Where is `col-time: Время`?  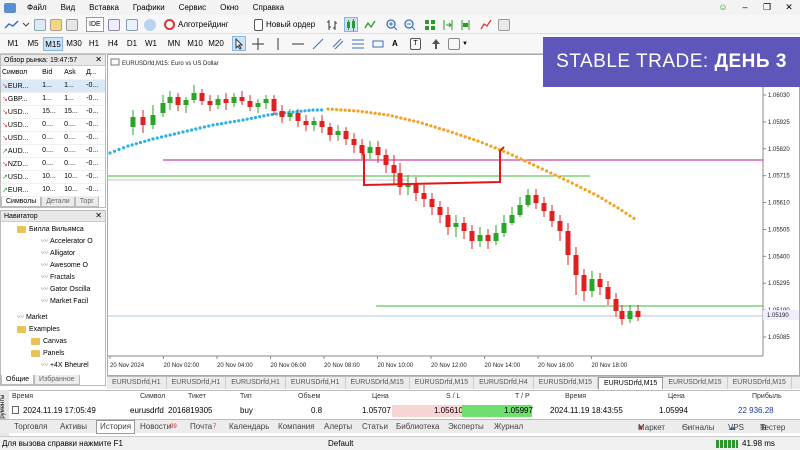
col-time: Время is located at coordinates (22, 396).